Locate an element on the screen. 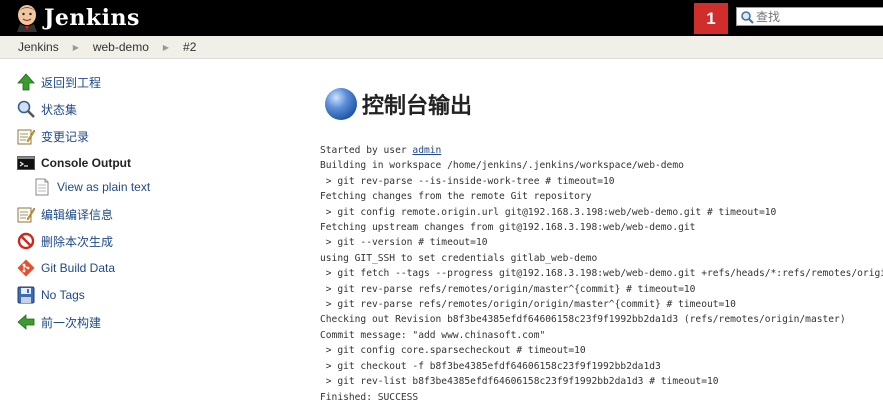 Image resolution: width=883 pixels, height=405 pixels. sidebar-item-label: Git Build Data is located at coordinates (78, 268).